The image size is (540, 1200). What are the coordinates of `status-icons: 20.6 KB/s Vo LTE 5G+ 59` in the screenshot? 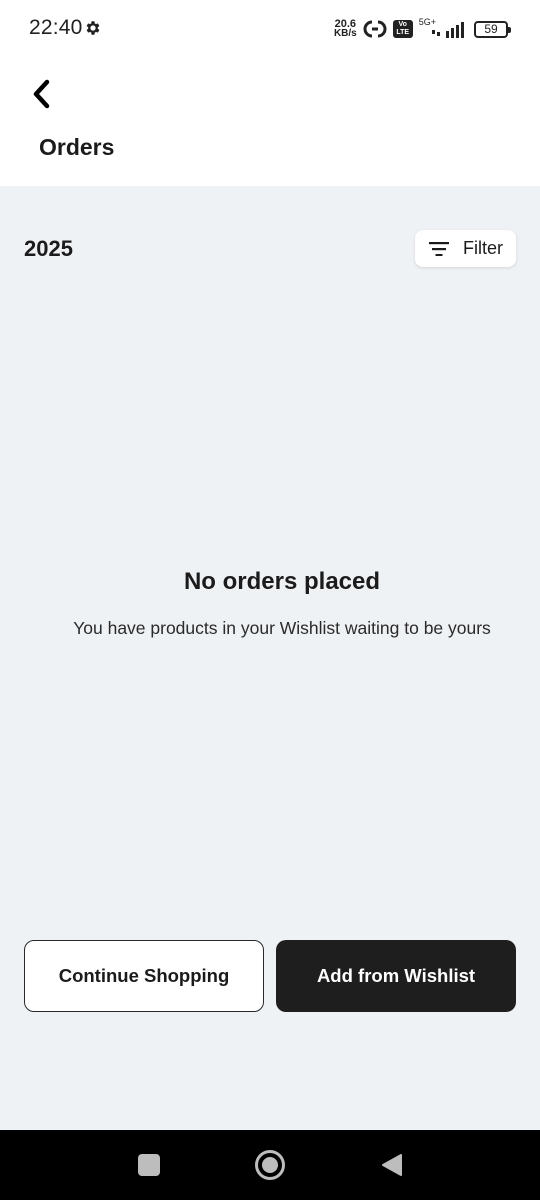 It's located at (422, 29).